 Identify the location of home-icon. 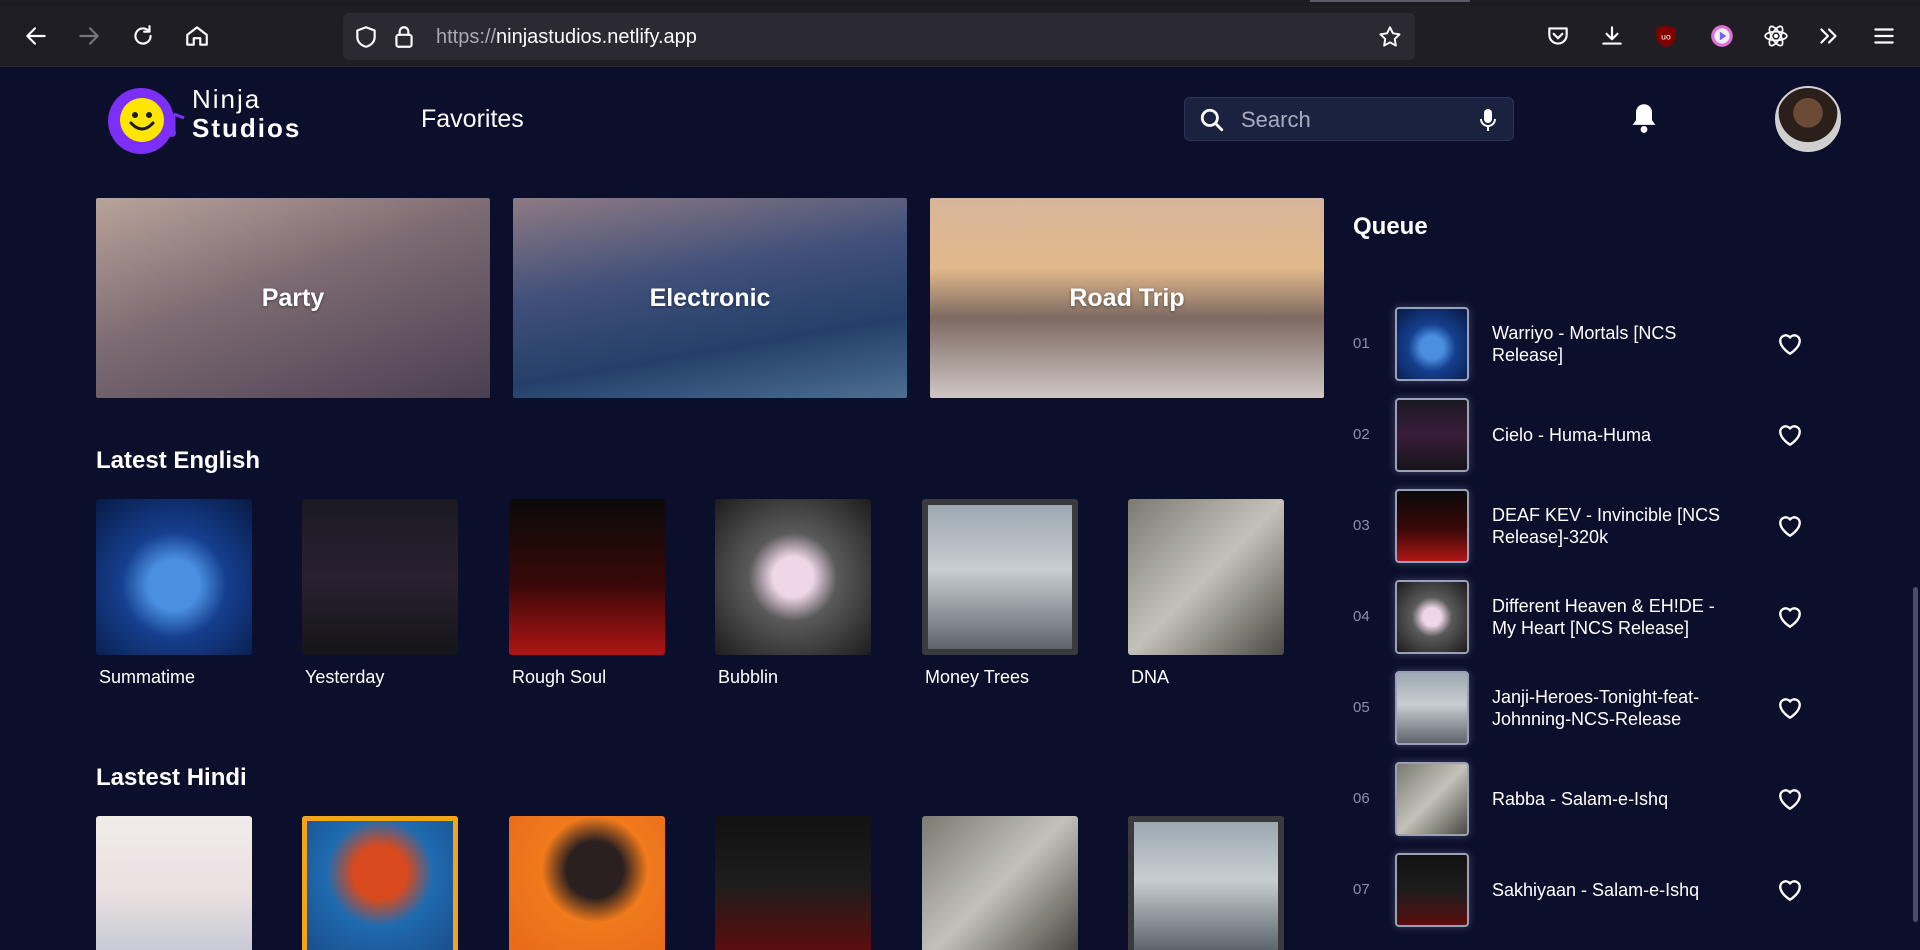
(197, 36).